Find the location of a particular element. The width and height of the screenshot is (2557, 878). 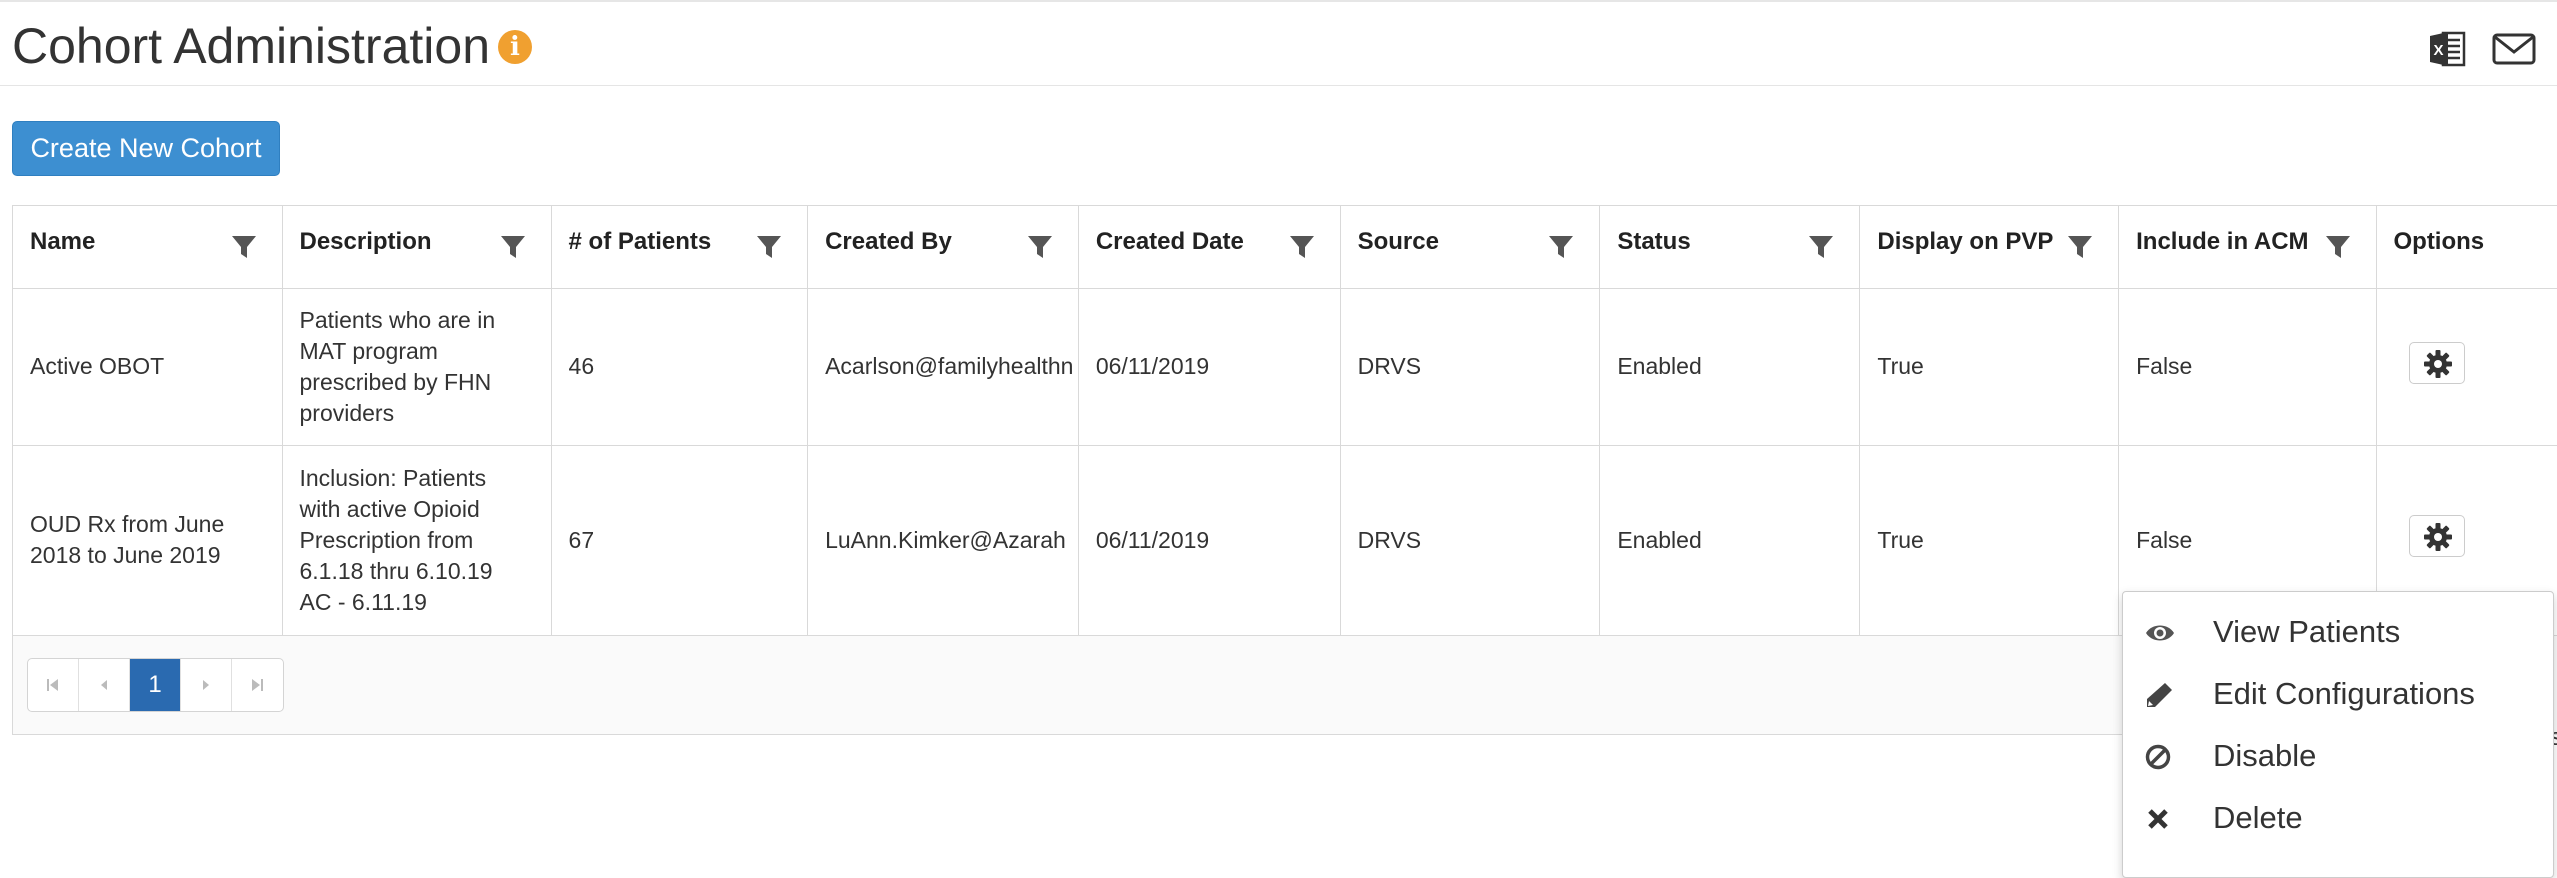

cell-options is located at coordinates (2466, 367).